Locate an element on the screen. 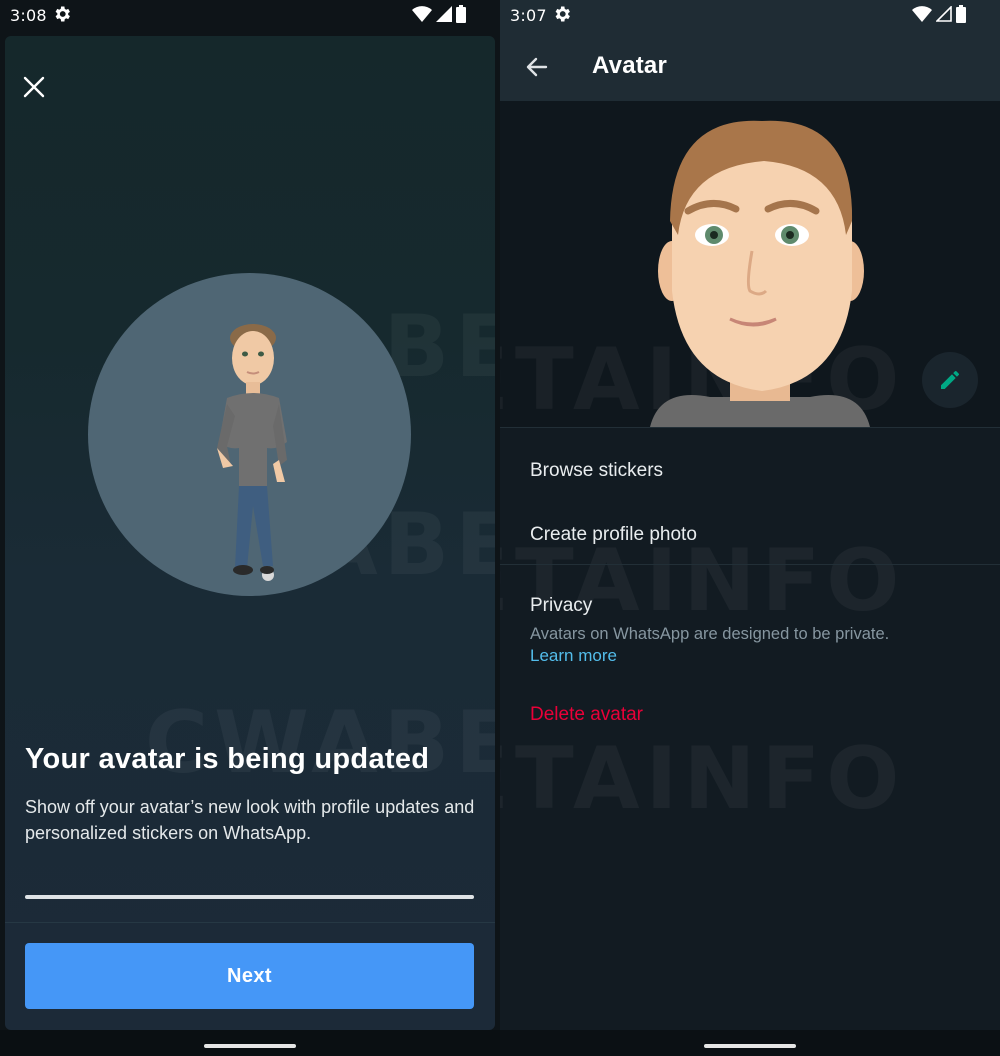  update-progress-bar is located at coordinates (249, 897).